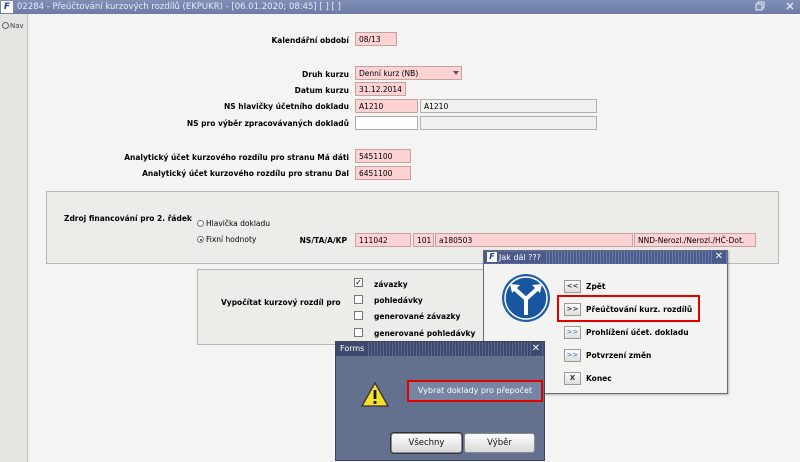 The image size is (800, 462). What do you see at coordinates (323, 240) in the screenshot?
I see `ns-ta-a-kp-label: NS/TA/A/KP` at bounding box center [323, 240].